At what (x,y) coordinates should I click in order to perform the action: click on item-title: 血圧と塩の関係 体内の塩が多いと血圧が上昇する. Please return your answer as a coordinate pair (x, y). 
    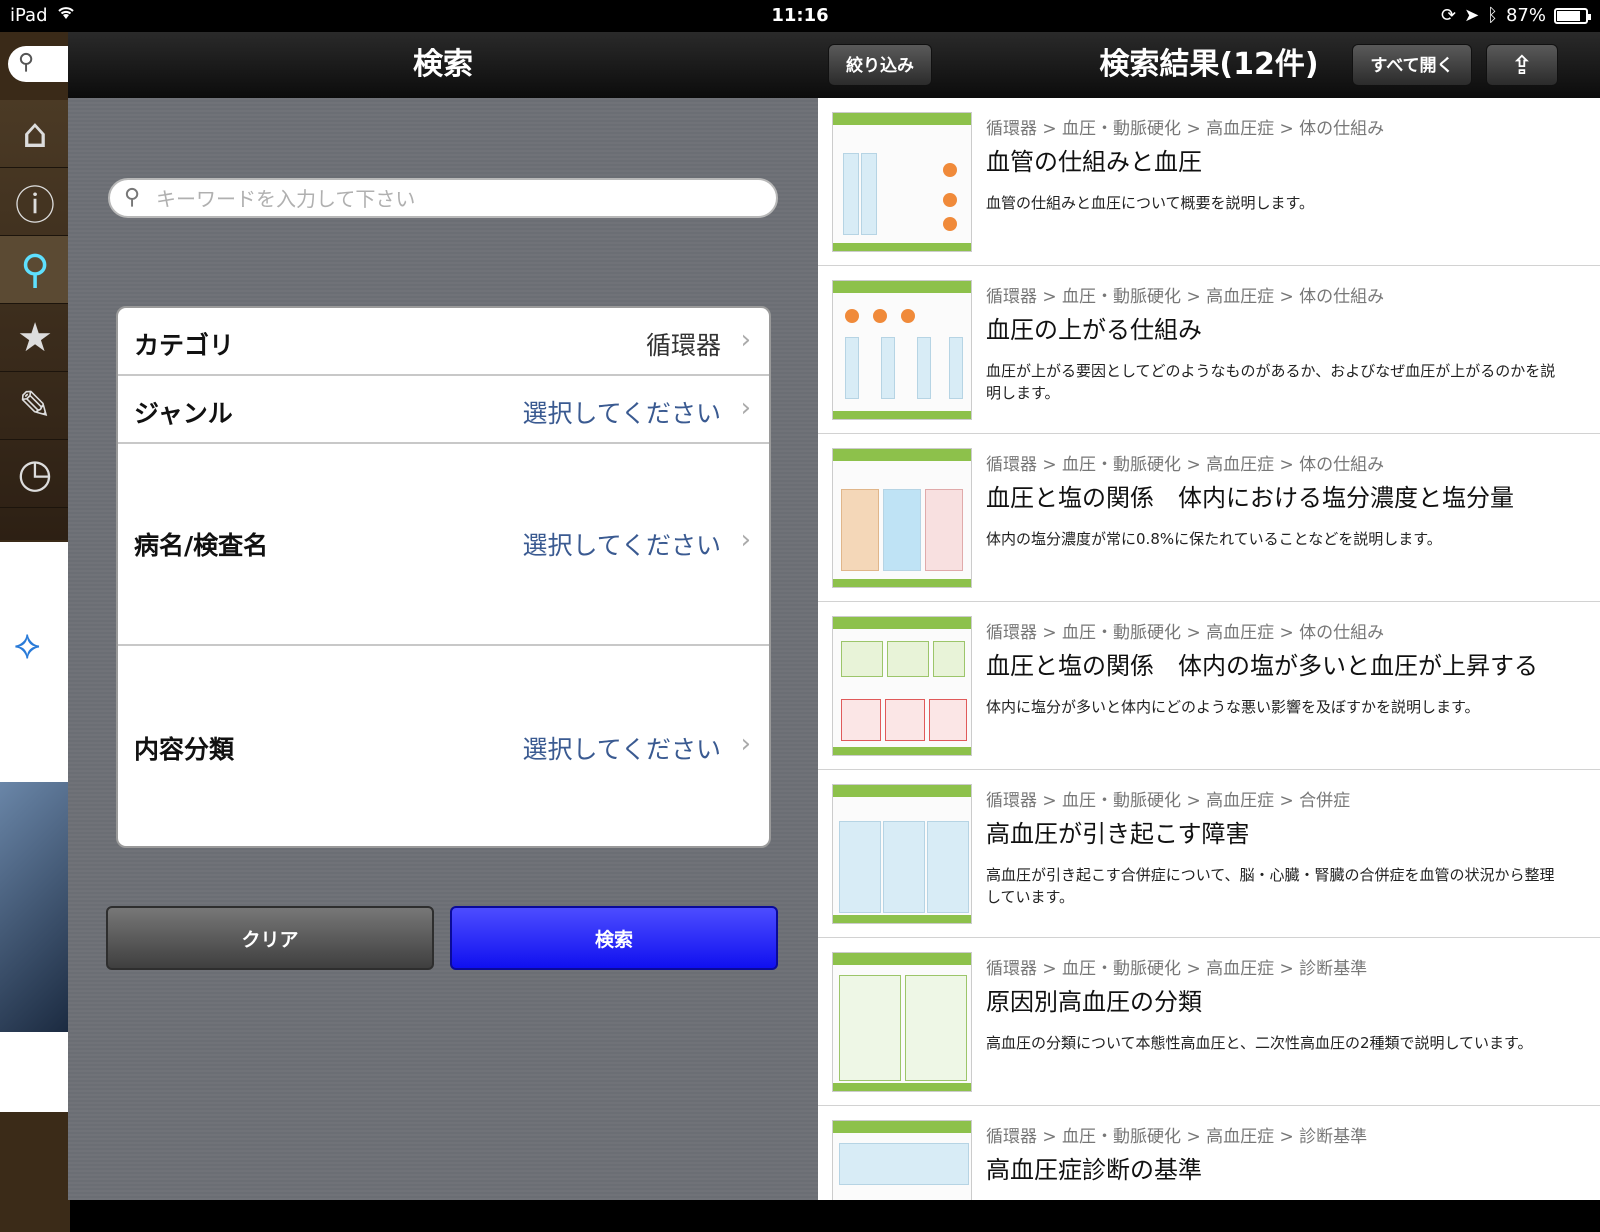
    Looking at the image, I should click on (1262, 666).